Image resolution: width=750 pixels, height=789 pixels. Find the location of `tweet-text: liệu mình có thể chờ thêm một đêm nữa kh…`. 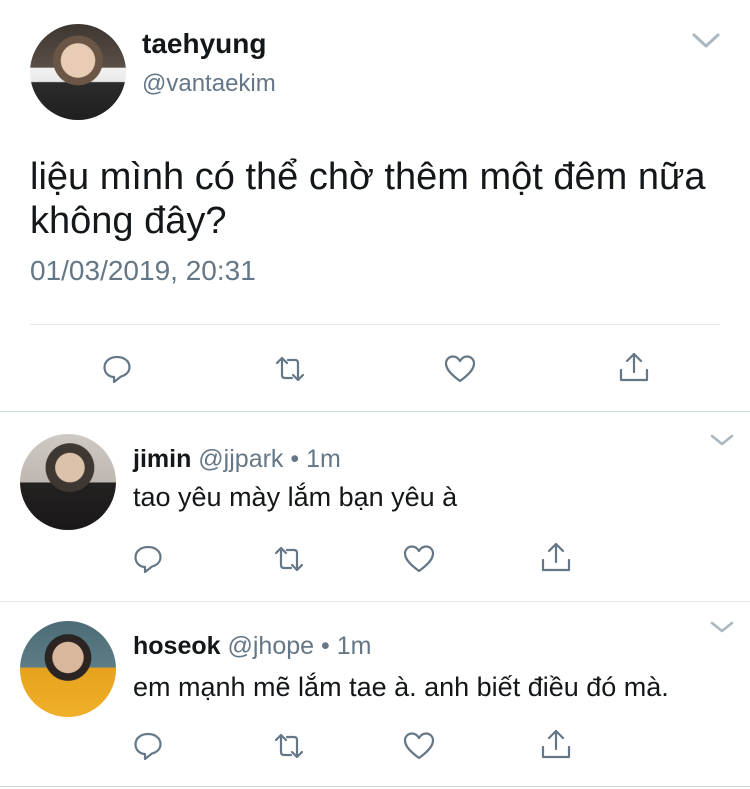

tweet-text: liệu mình có thể chờ thêm một đêm nữa kh… is located at coordinates (368, 199).